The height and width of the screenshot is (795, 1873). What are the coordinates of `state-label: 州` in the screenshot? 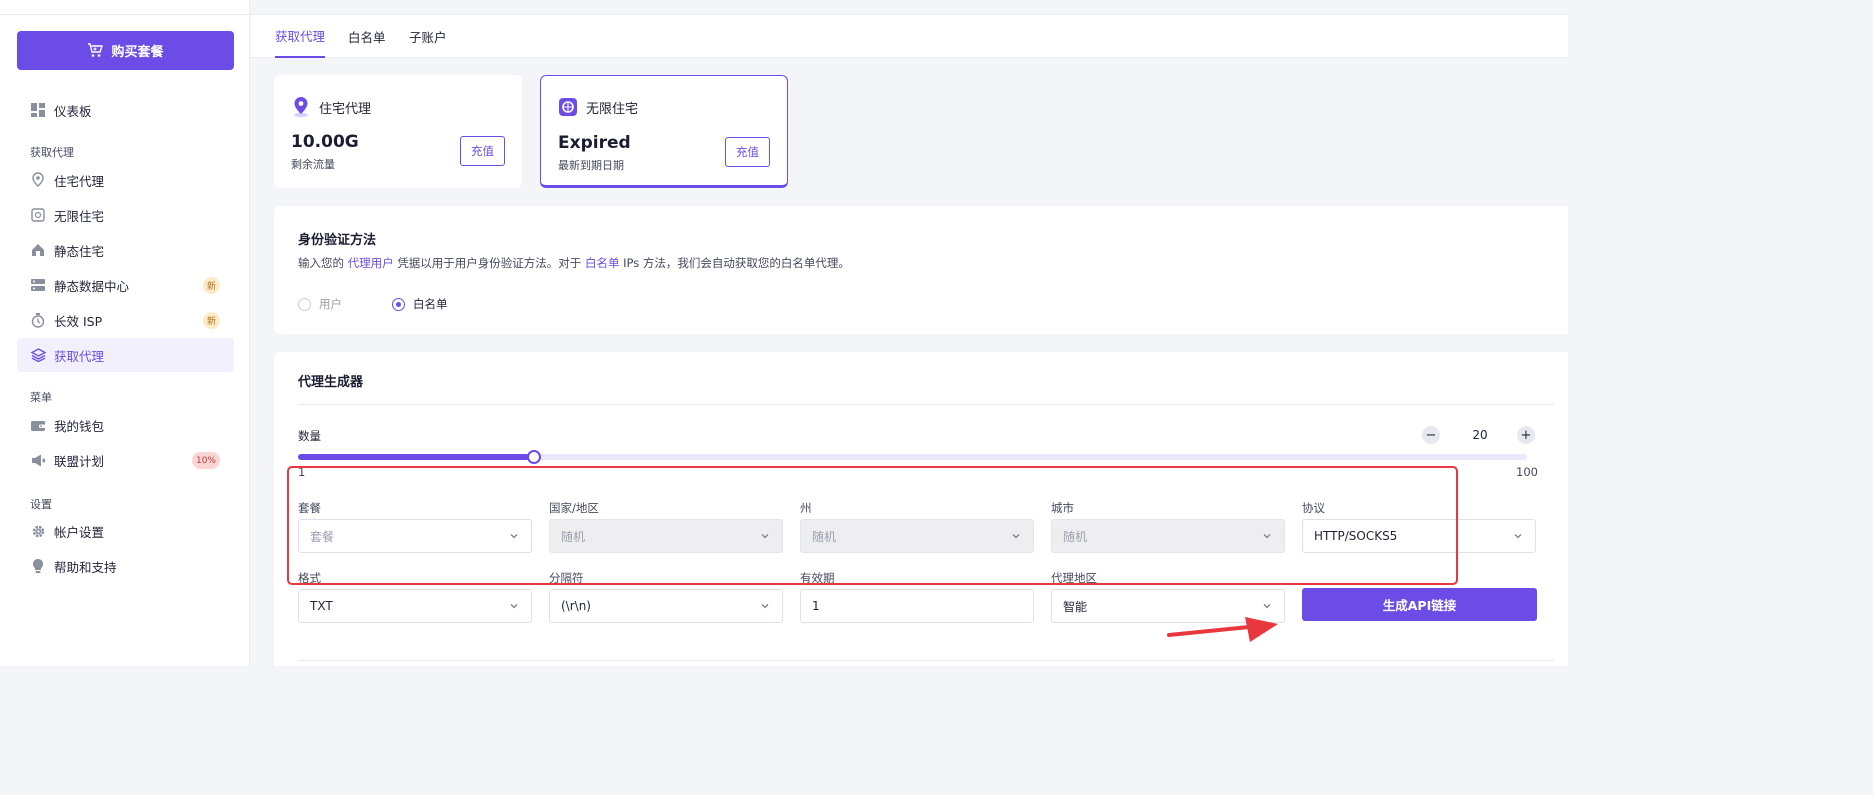 It's located at (806, 508).